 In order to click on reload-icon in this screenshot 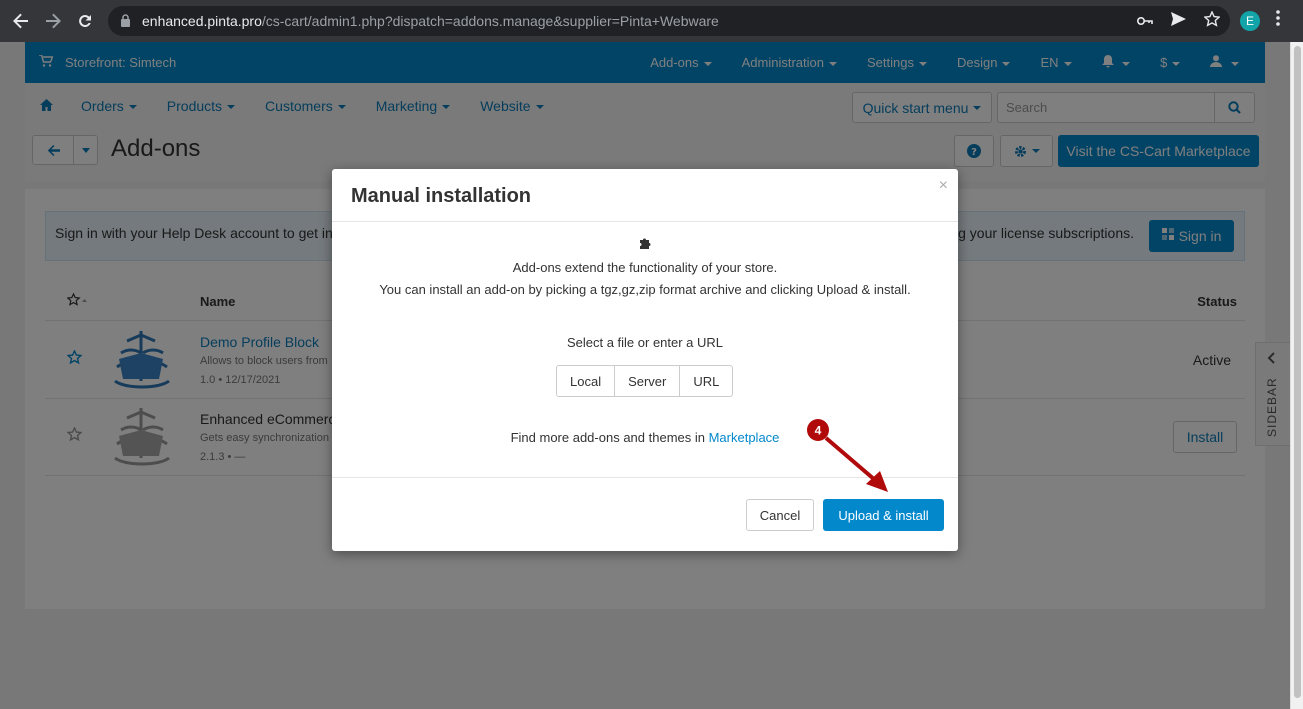, I will do `click(85, 21)`.